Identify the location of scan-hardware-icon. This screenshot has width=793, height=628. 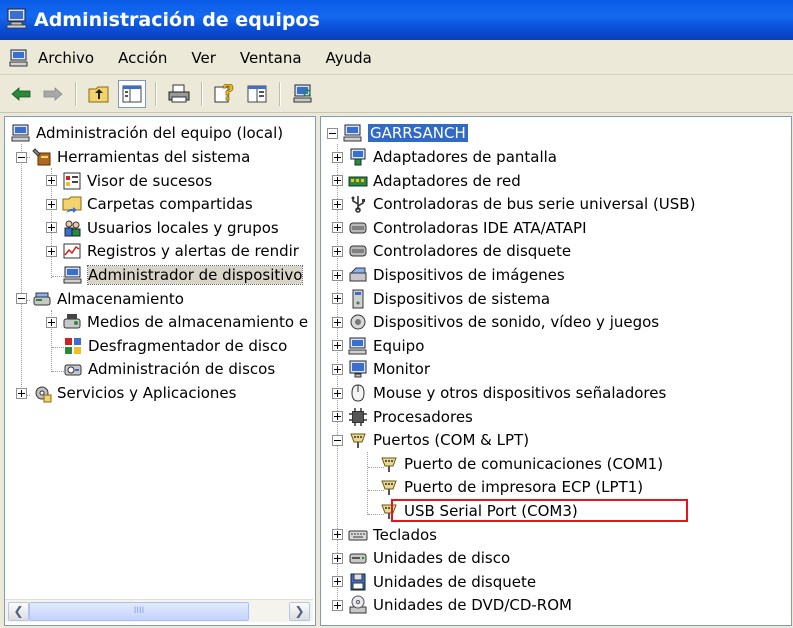
(303, 94).